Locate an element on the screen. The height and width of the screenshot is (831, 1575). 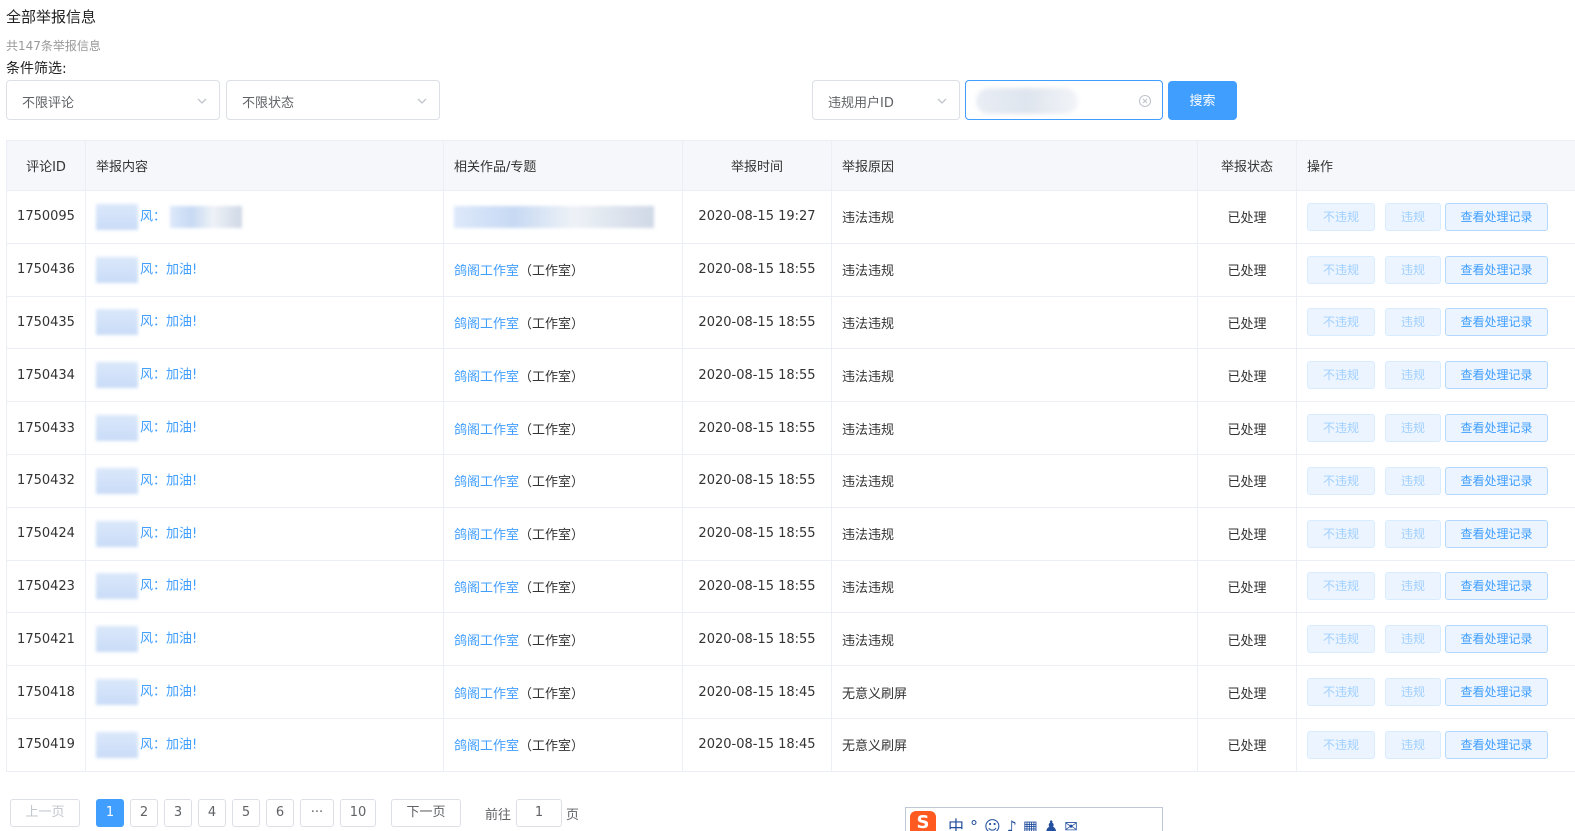
page-title: 全部举报信息 is located at coordinates (51, 17).